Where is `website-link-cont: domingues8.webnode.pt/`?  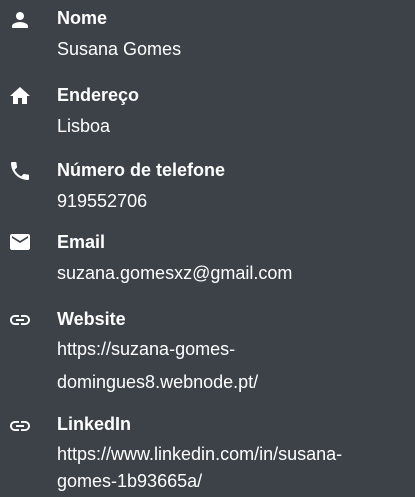
website-link-cont: domingues8.webnode.pt/ is located at coordinates (157, 382).